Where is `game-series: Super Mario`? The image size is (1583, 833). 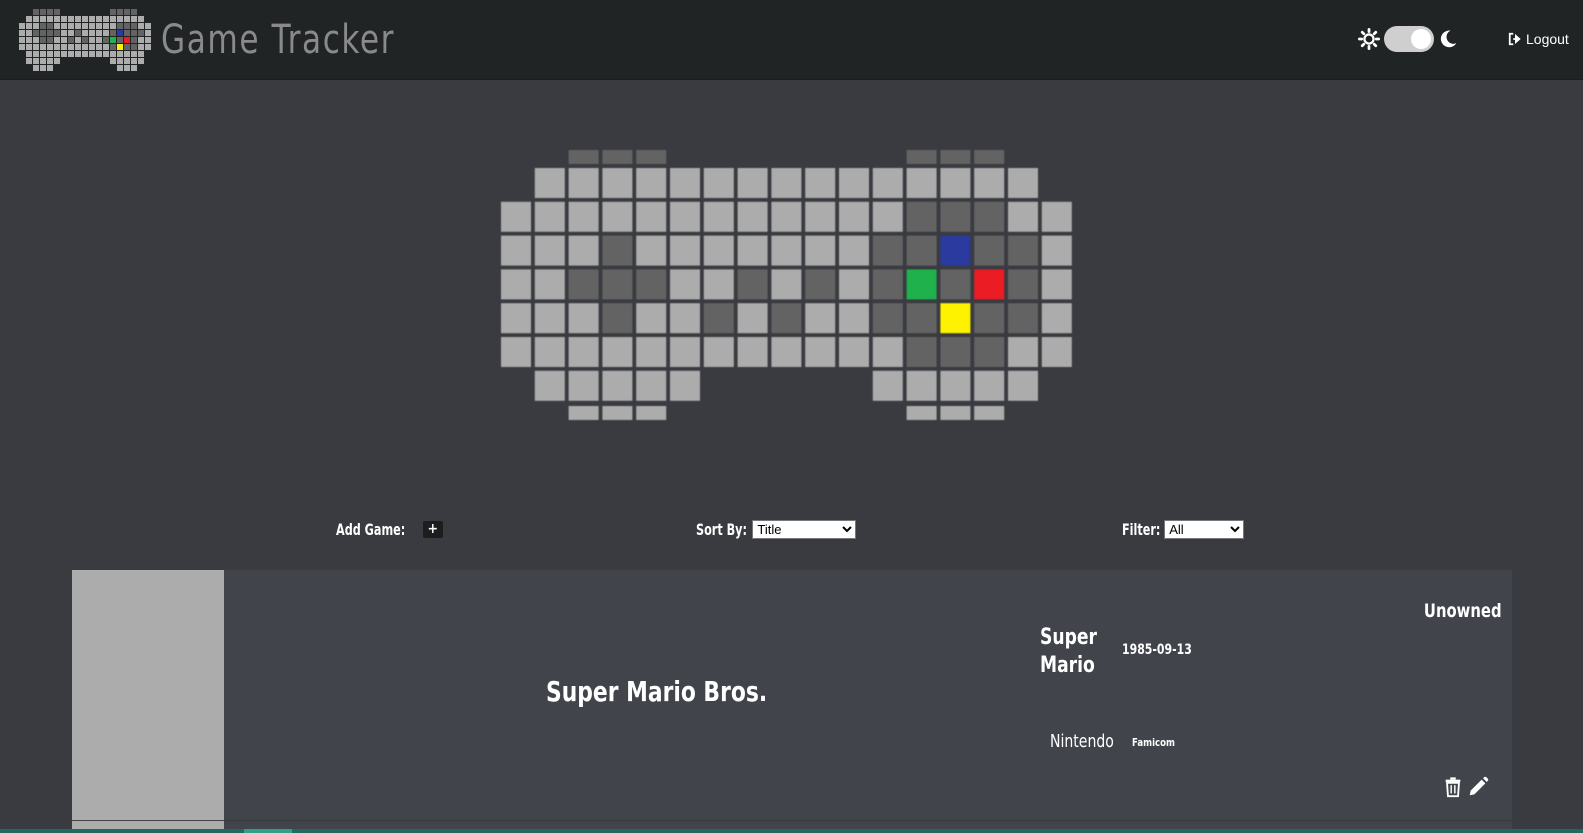 game-series: Super Mario is located at coordinates (1068, 651).